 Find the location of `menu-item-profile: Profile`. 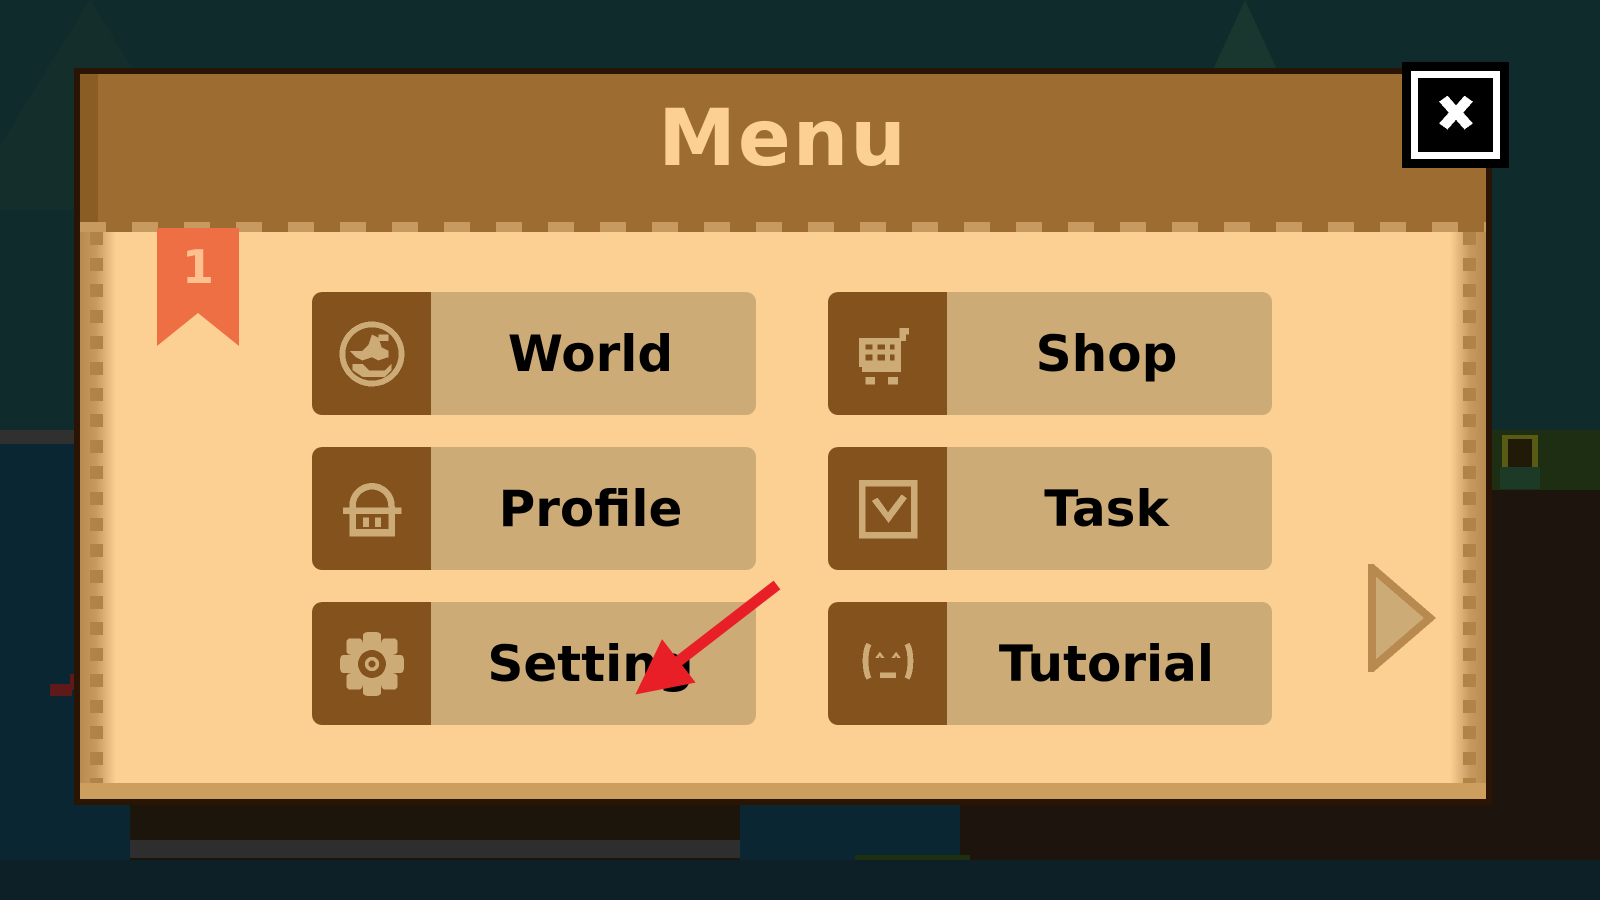

menu-item-profile: Profile is located at coordinates (534, 508).